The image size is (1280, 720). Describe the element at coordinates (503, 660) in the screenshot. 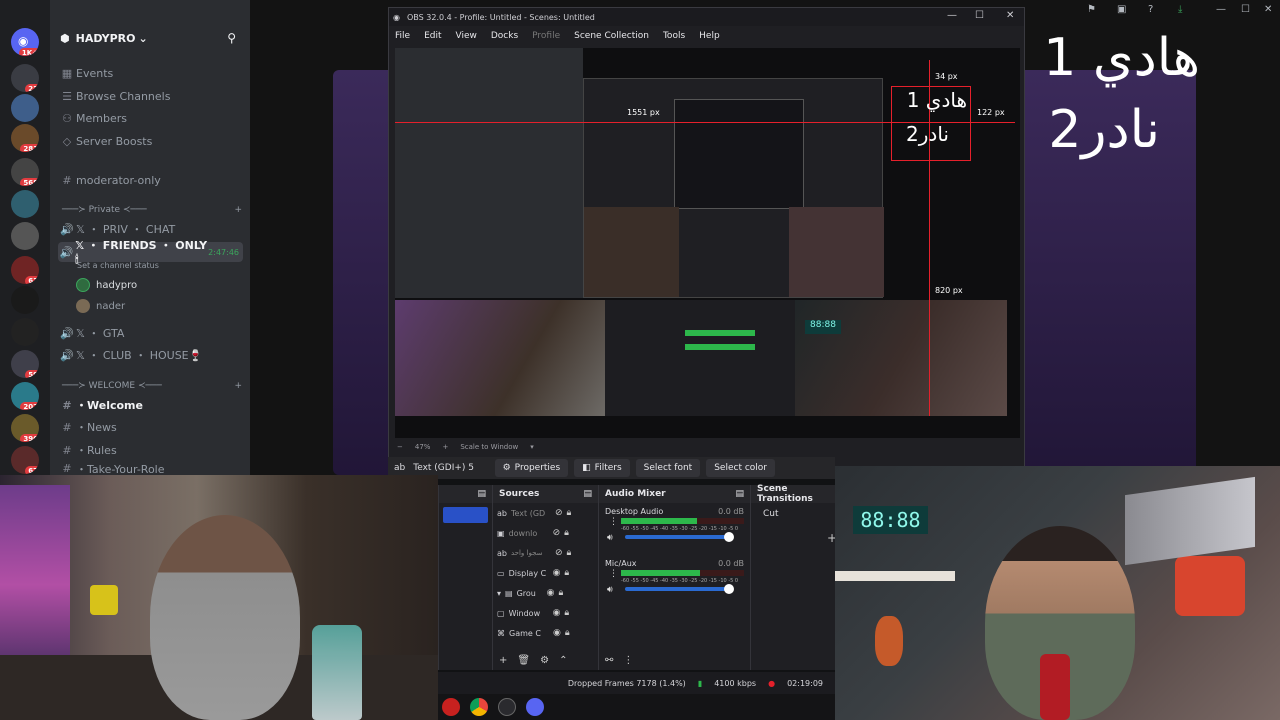

I see `add-icon: +` at that location.